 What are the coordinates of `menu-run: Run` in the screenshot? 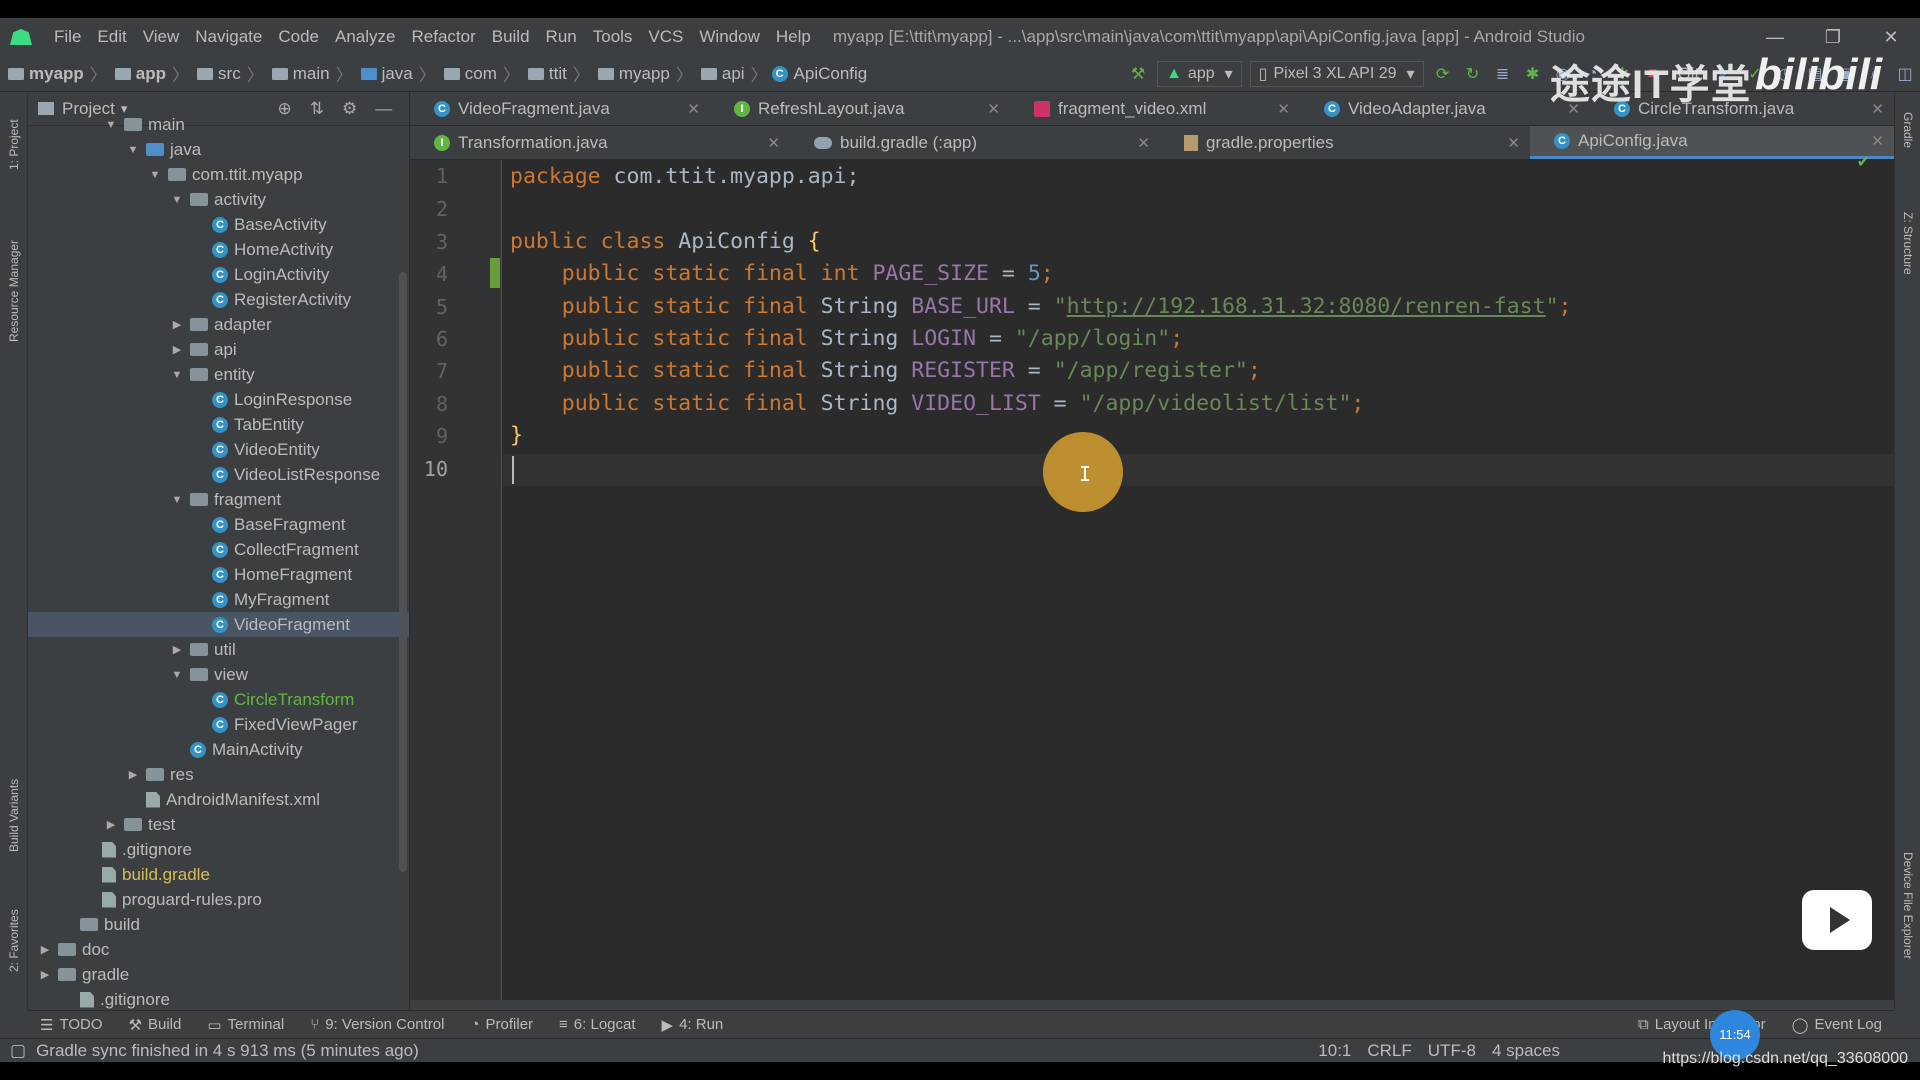 It's located at (561, 37).